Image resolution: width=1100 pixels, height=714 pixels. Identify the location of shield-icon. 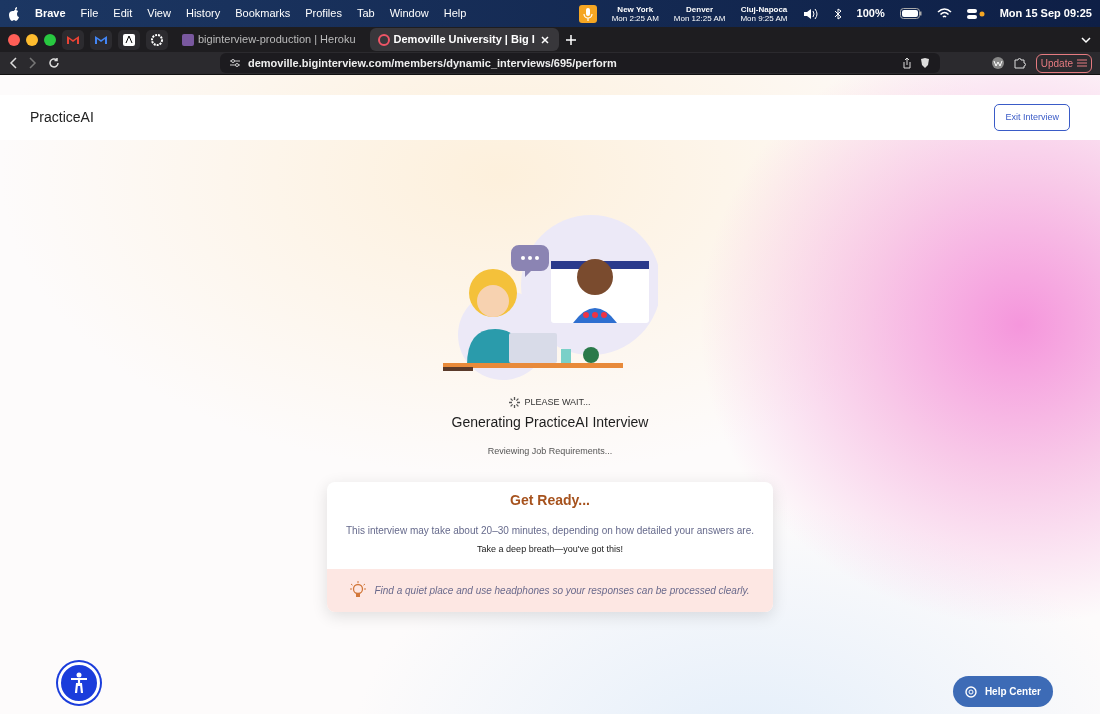
(925, 63).